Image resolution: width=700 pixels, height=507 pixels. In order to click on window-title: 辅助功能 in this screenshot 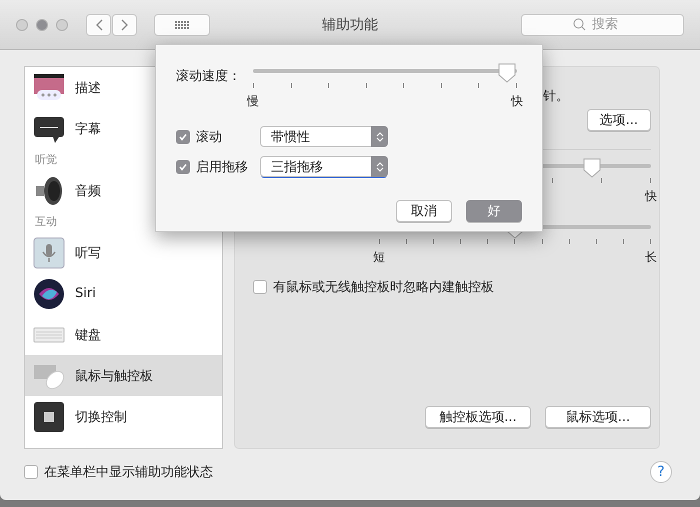, I will do `click(350, 24)`.